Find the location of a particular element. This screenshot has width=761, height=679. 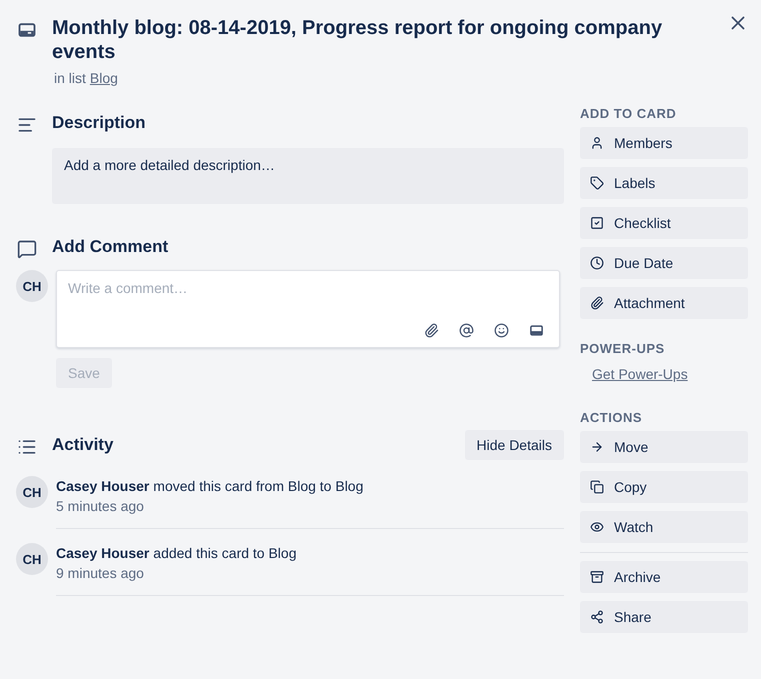

sidebar-button: Attachment is located at coordinates (664, 303).